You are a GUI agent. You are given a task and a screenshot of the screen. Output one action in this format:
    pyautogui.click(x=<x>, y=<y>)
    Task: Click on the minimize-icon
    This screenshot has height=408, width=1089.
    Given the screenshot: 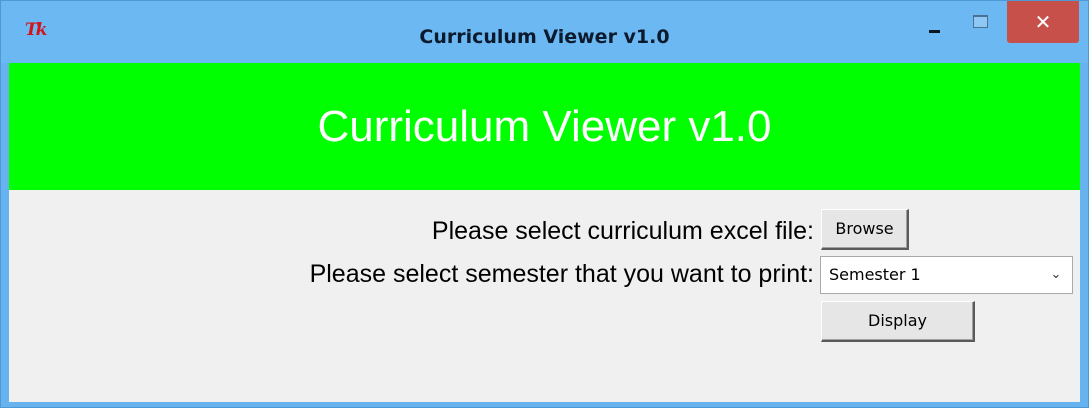 What is the action you would take?
    pyautogui.click(x=934, y=31)
    